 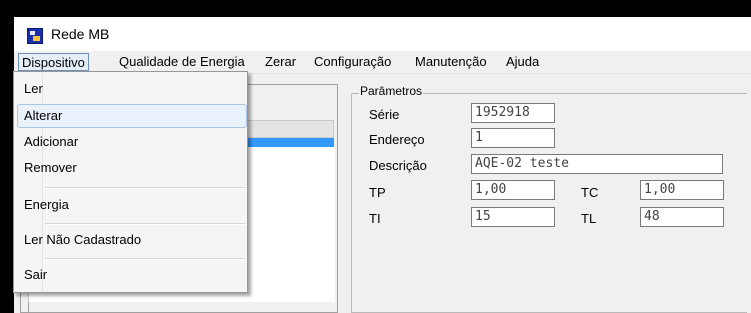 What do you see at coordinates (513, 190) in the screenshot?
I see `tp-field: 1,00` at bounding box center [513, 190].